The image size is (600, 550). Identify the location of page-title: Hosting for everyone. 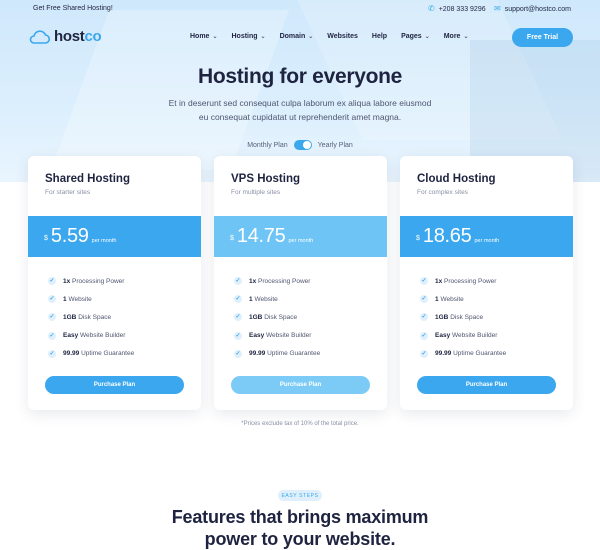
(300, 76).